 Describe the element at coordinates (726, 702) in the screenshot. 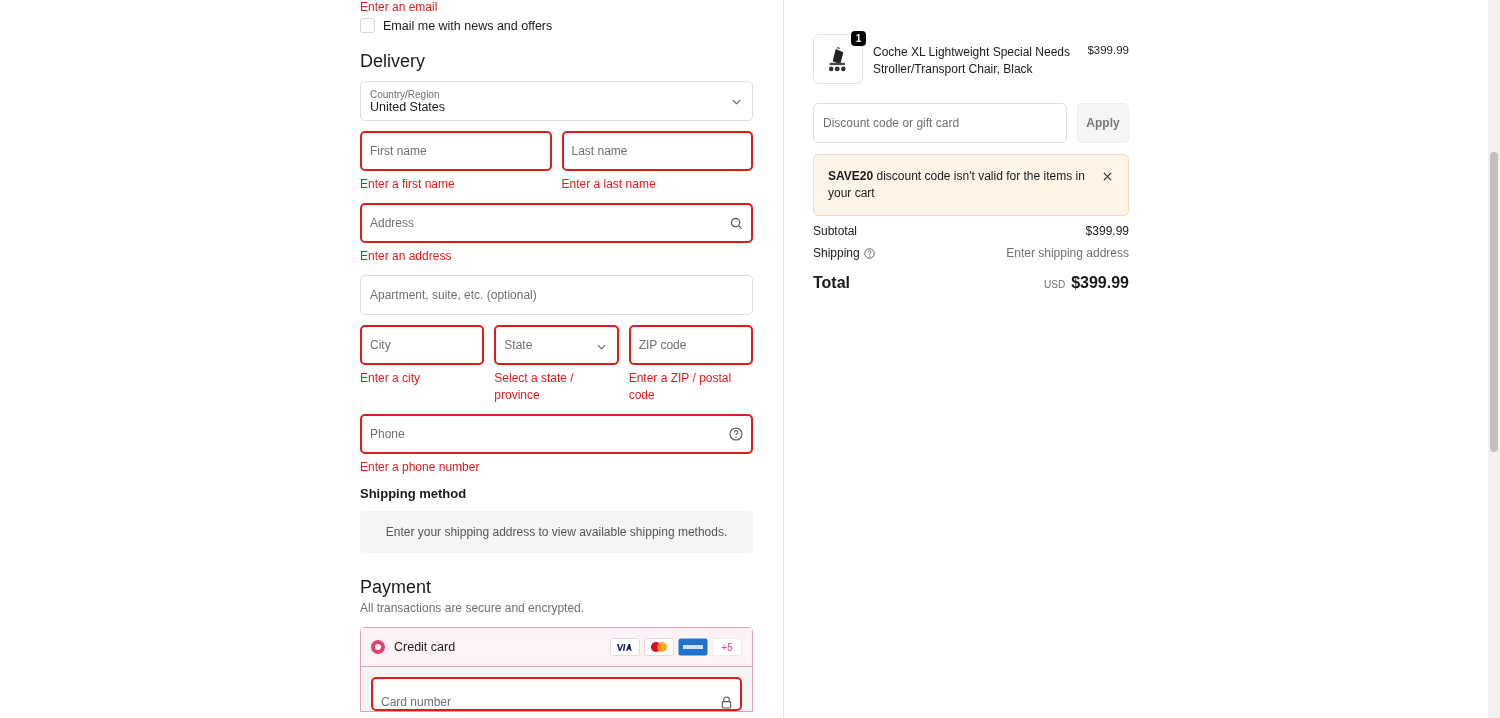

I see `lock-icon` at that location.